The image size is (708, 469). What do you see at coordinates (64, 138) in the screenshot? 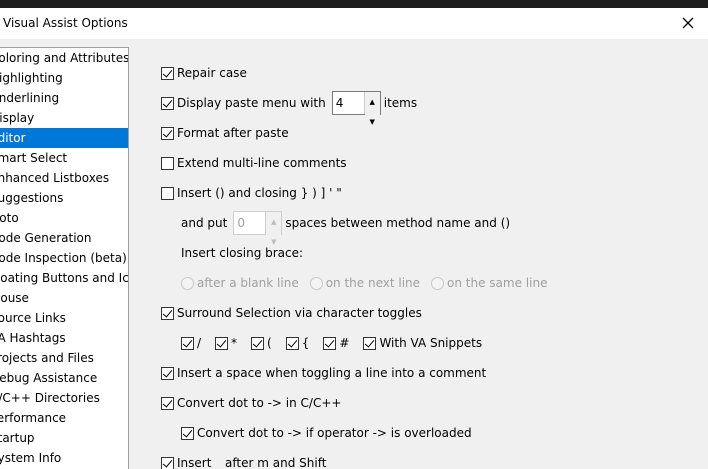
I see `sidebar-item-editor: Editor` at bounding box center [64, 138].